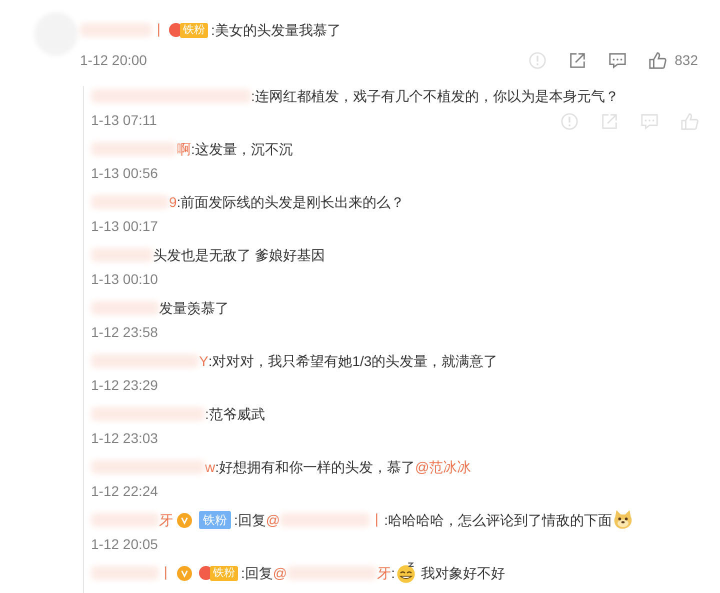 This screenshot has height=593, width=720. What do you see at coordinates (124, 438) in the screenshot?
I see `timestamp: 1-12 23:03` at bounding box center [124, 438].